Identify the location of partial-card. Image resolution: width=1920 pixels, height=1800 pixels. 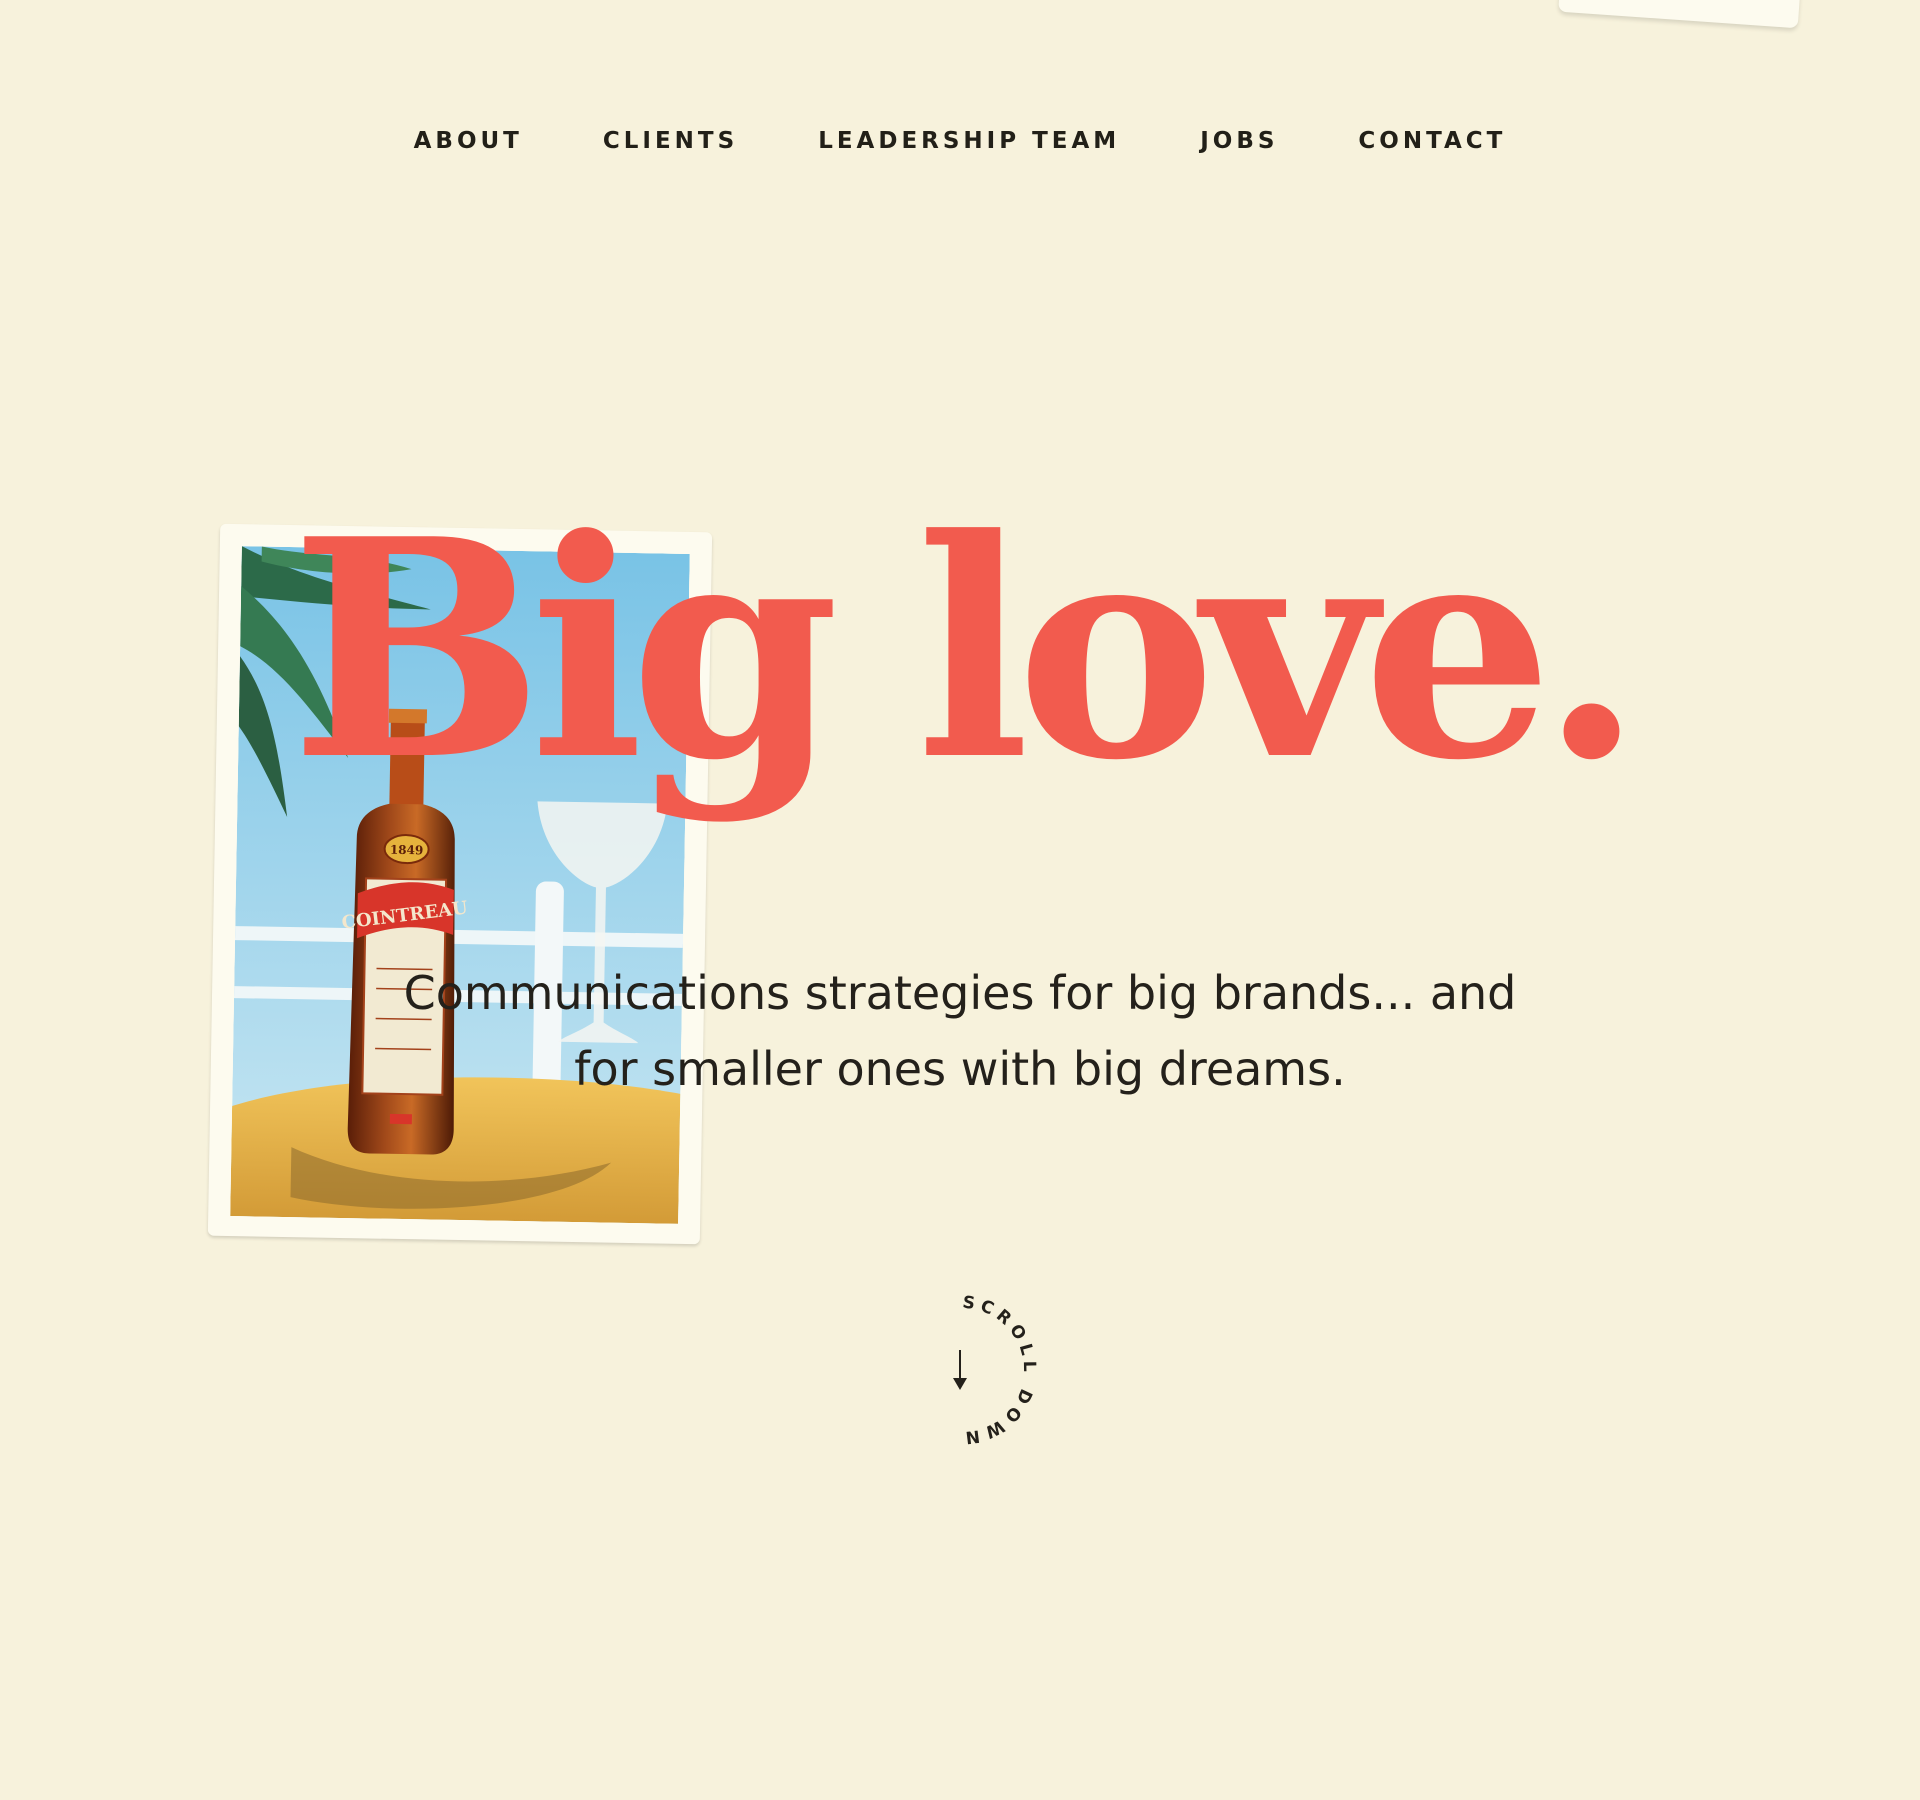
(1680, 14).